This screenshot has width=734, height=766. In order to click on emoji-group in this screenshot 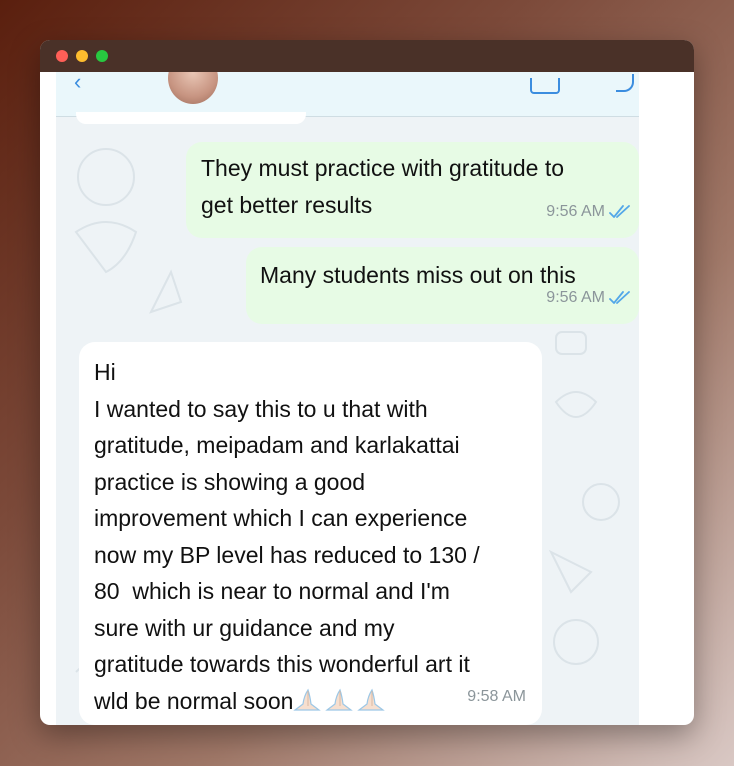, I will do `click(341, 701)`.